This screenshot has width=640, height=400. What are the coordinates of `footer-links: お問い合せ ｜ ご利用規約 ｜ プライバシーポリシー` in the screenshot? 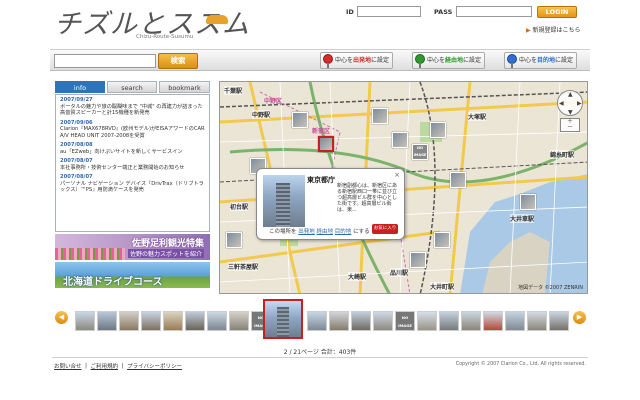 It's located at (118, 366).